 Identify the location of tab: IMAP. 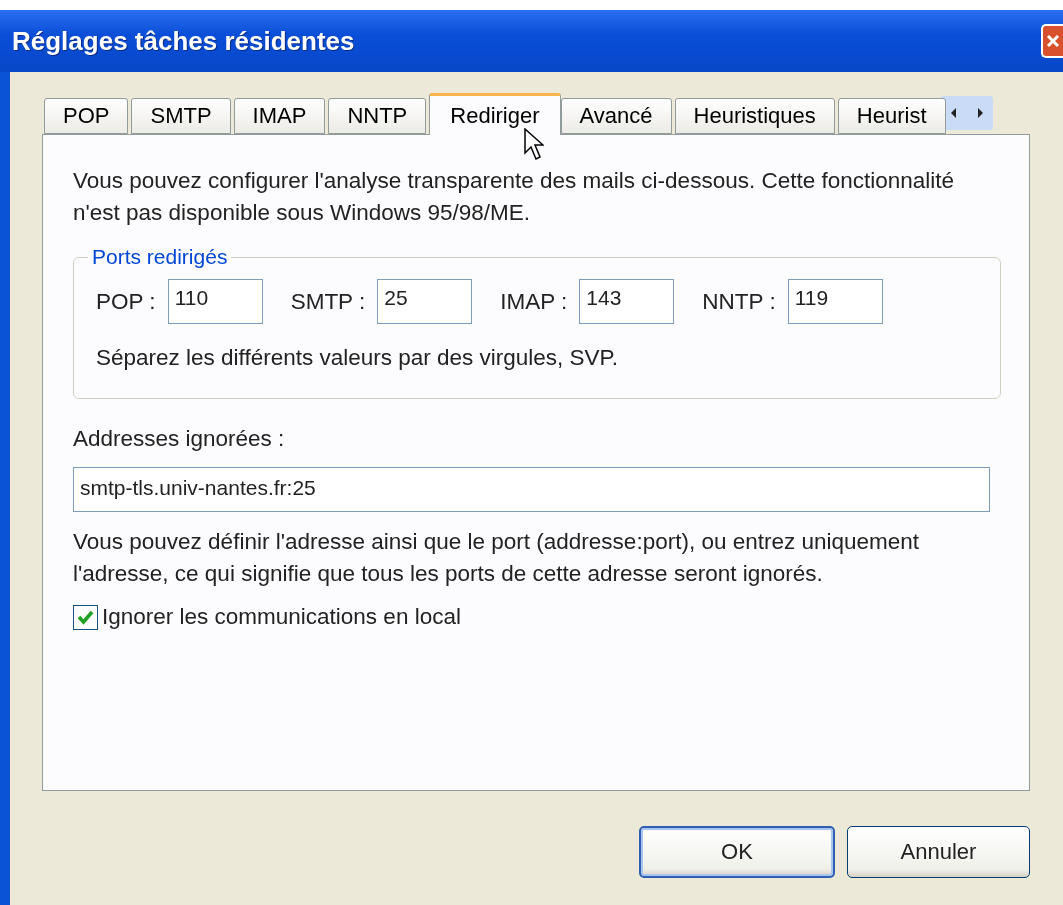
(279, 116).